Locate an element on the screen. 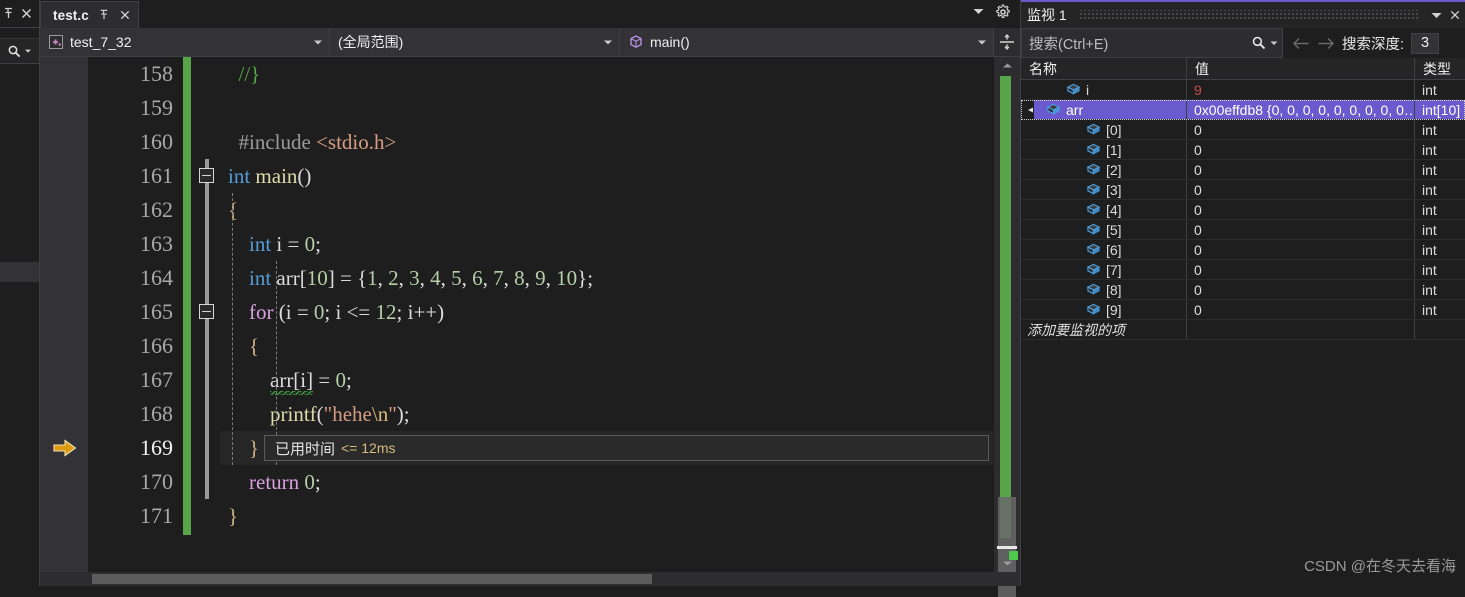  code-token: 0 is located at coordinates (319, 312).